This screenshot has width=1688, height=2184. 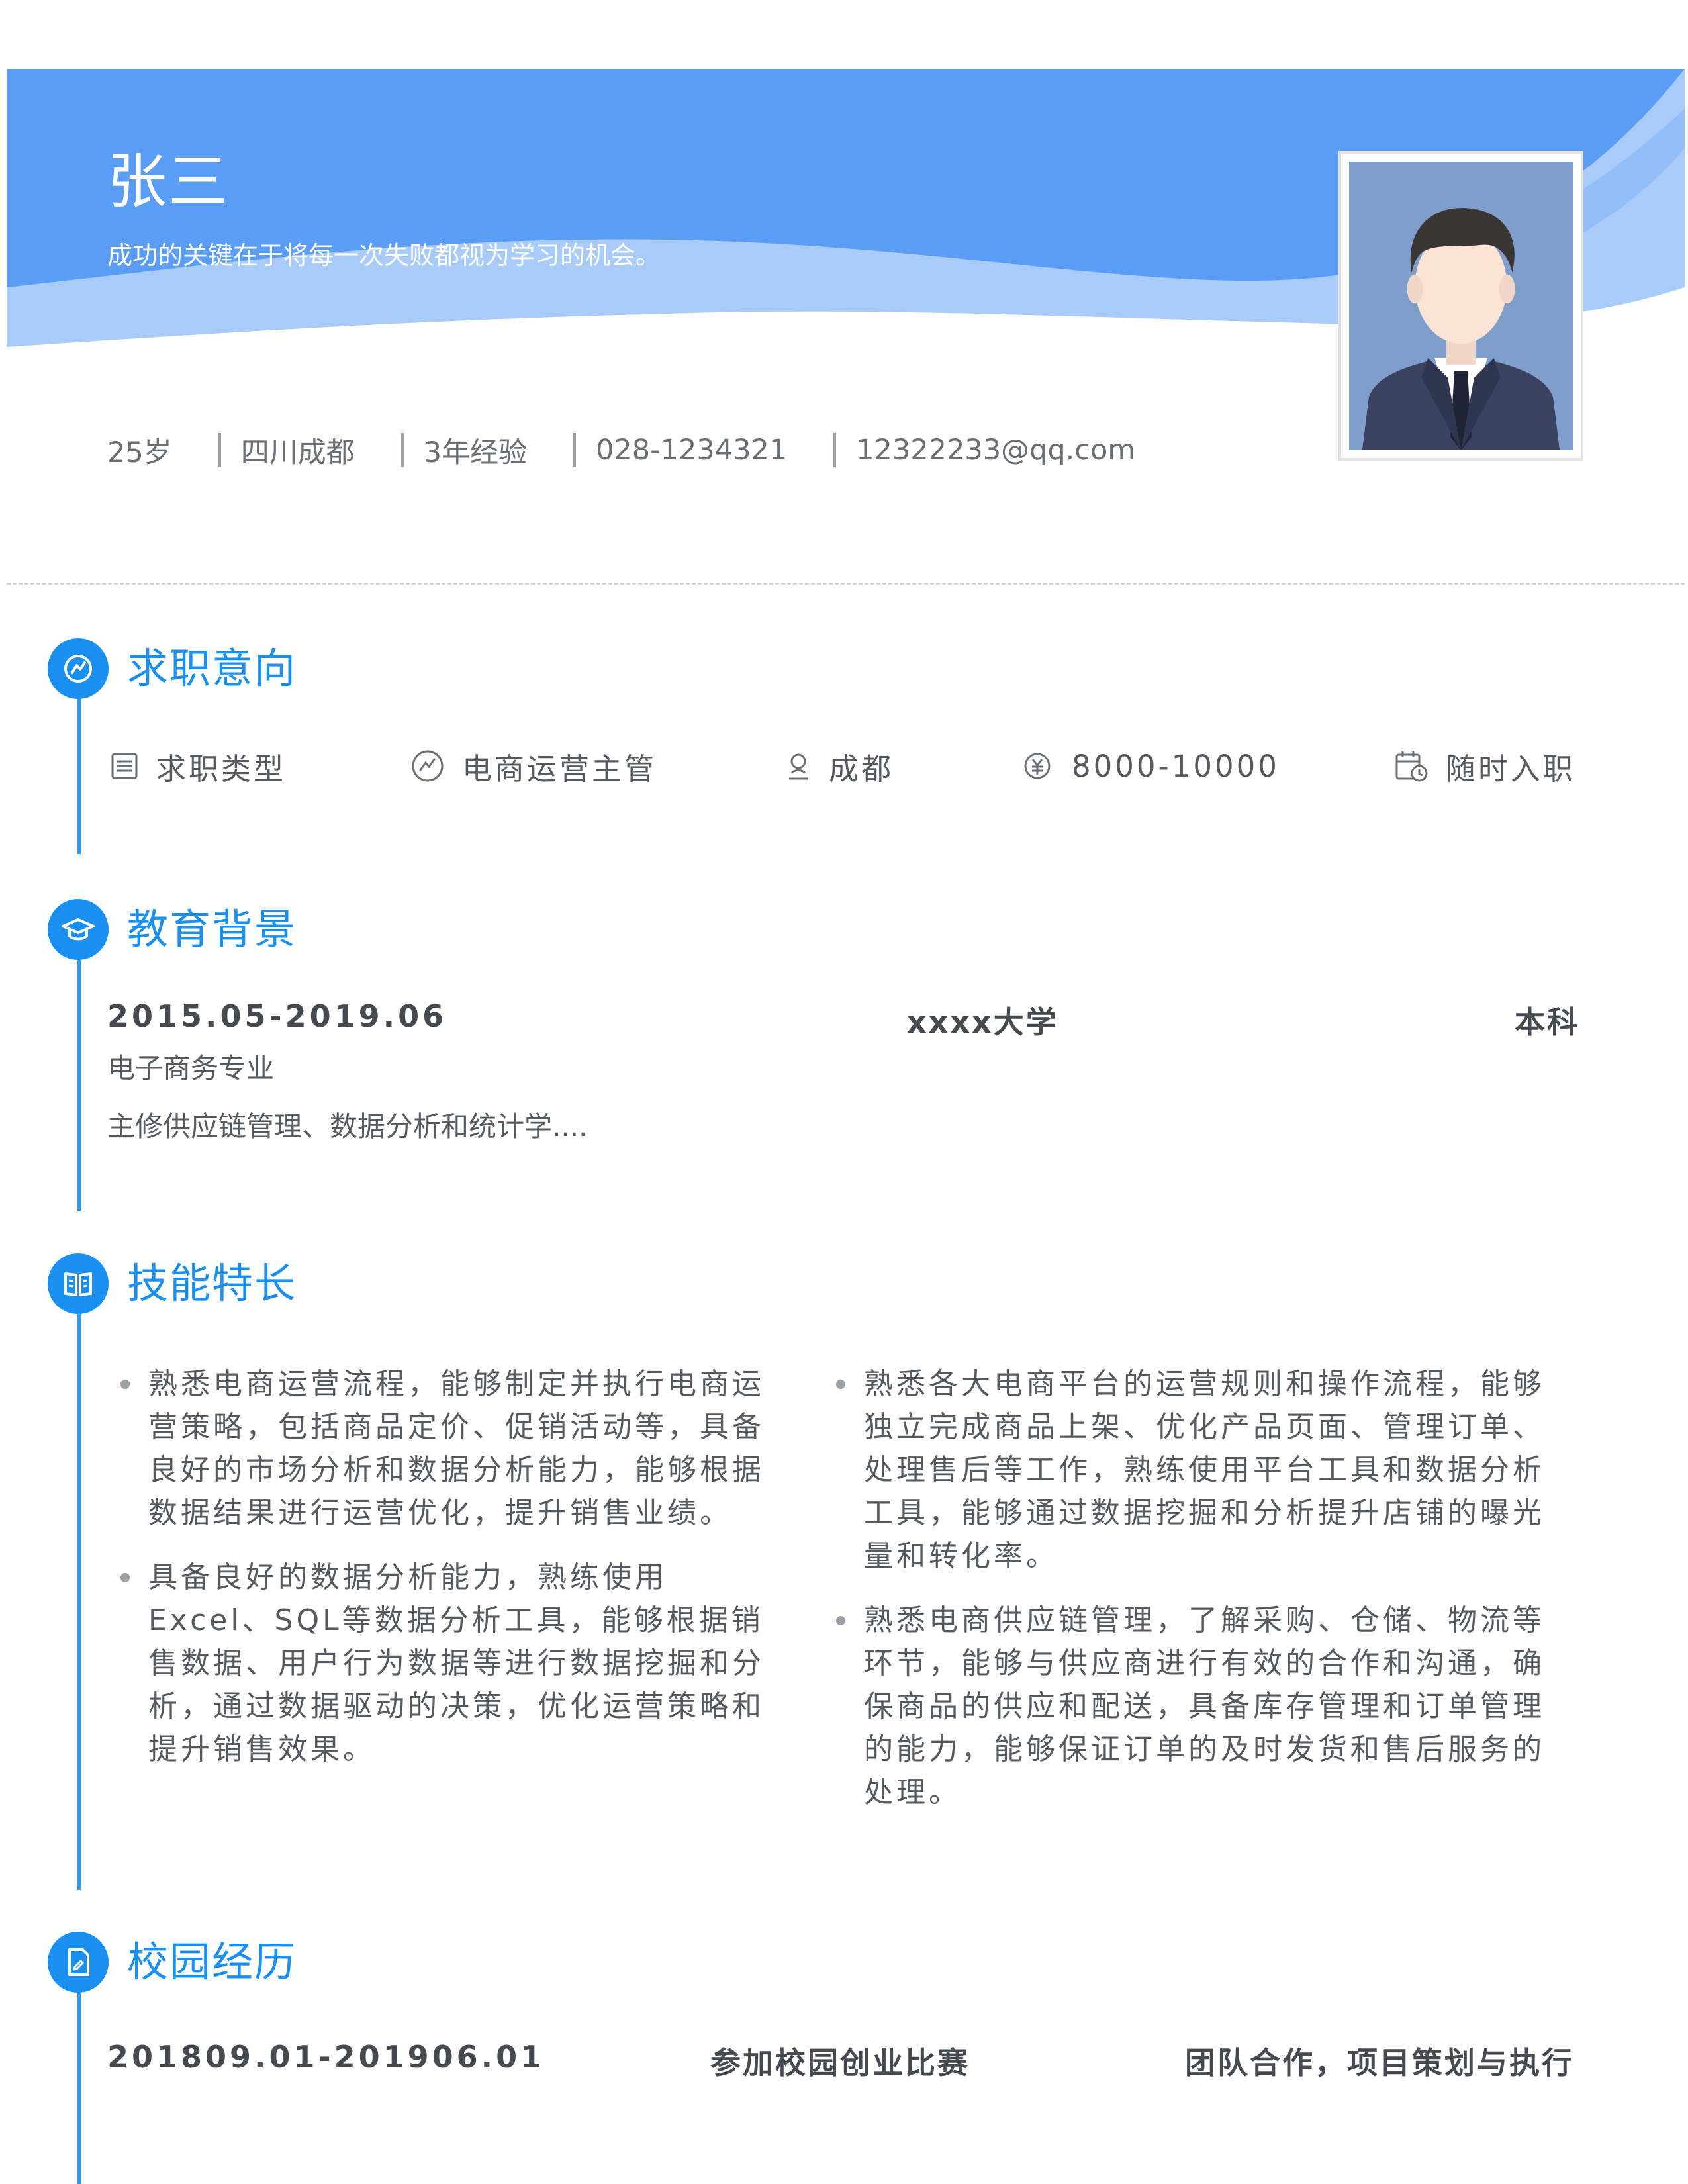 I want to click on section-title-job-intention: 求职意向, so click(x=212, y=668).